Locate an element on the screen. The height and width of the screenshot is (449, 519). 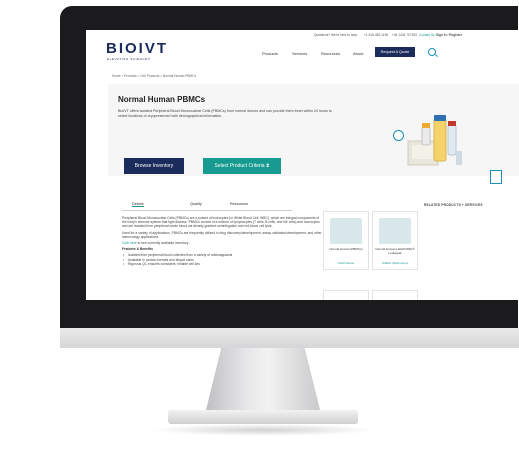
related-card: Normal Human (PBMCs) Cell Products is located at coordinates (346, 240).